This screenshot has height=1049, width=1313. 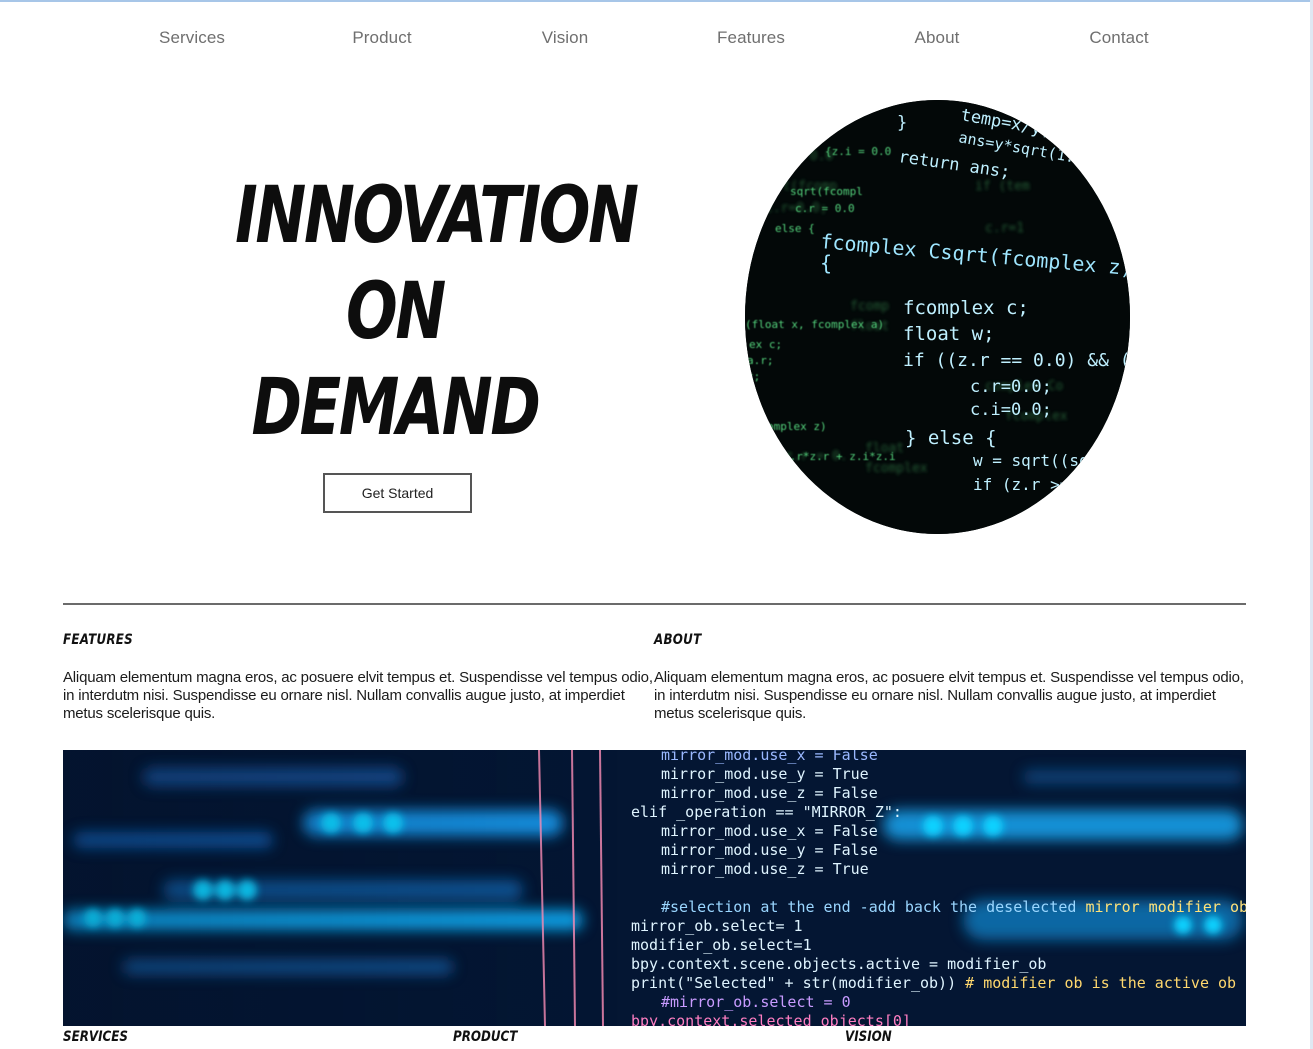 What do you see at coordinates (1004, 228) in the screenshot?
I see `svg-text: c.r=1` at bounding box center [1004, 228].